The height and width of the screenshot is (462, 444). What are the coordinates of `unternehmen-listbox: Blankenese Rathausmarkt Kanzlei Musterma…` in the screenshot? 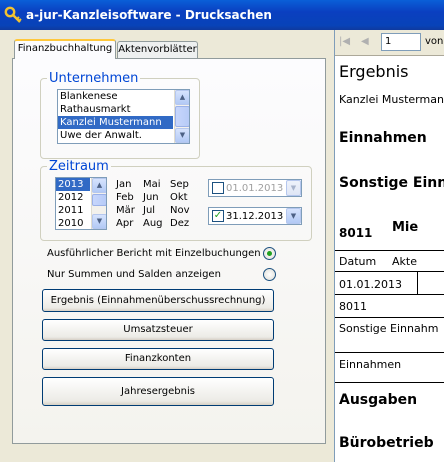 It's located at (123, 116).